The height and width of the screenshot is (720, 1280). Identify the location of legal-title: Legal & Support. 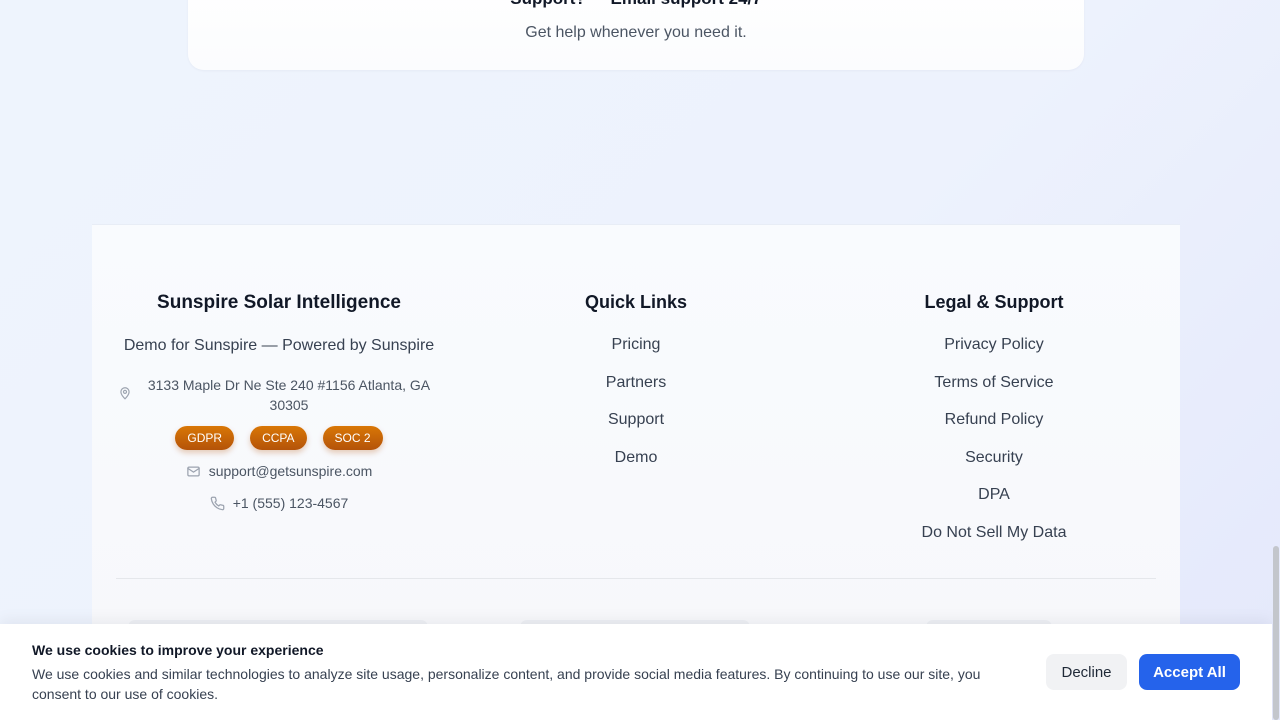
(994, 302).